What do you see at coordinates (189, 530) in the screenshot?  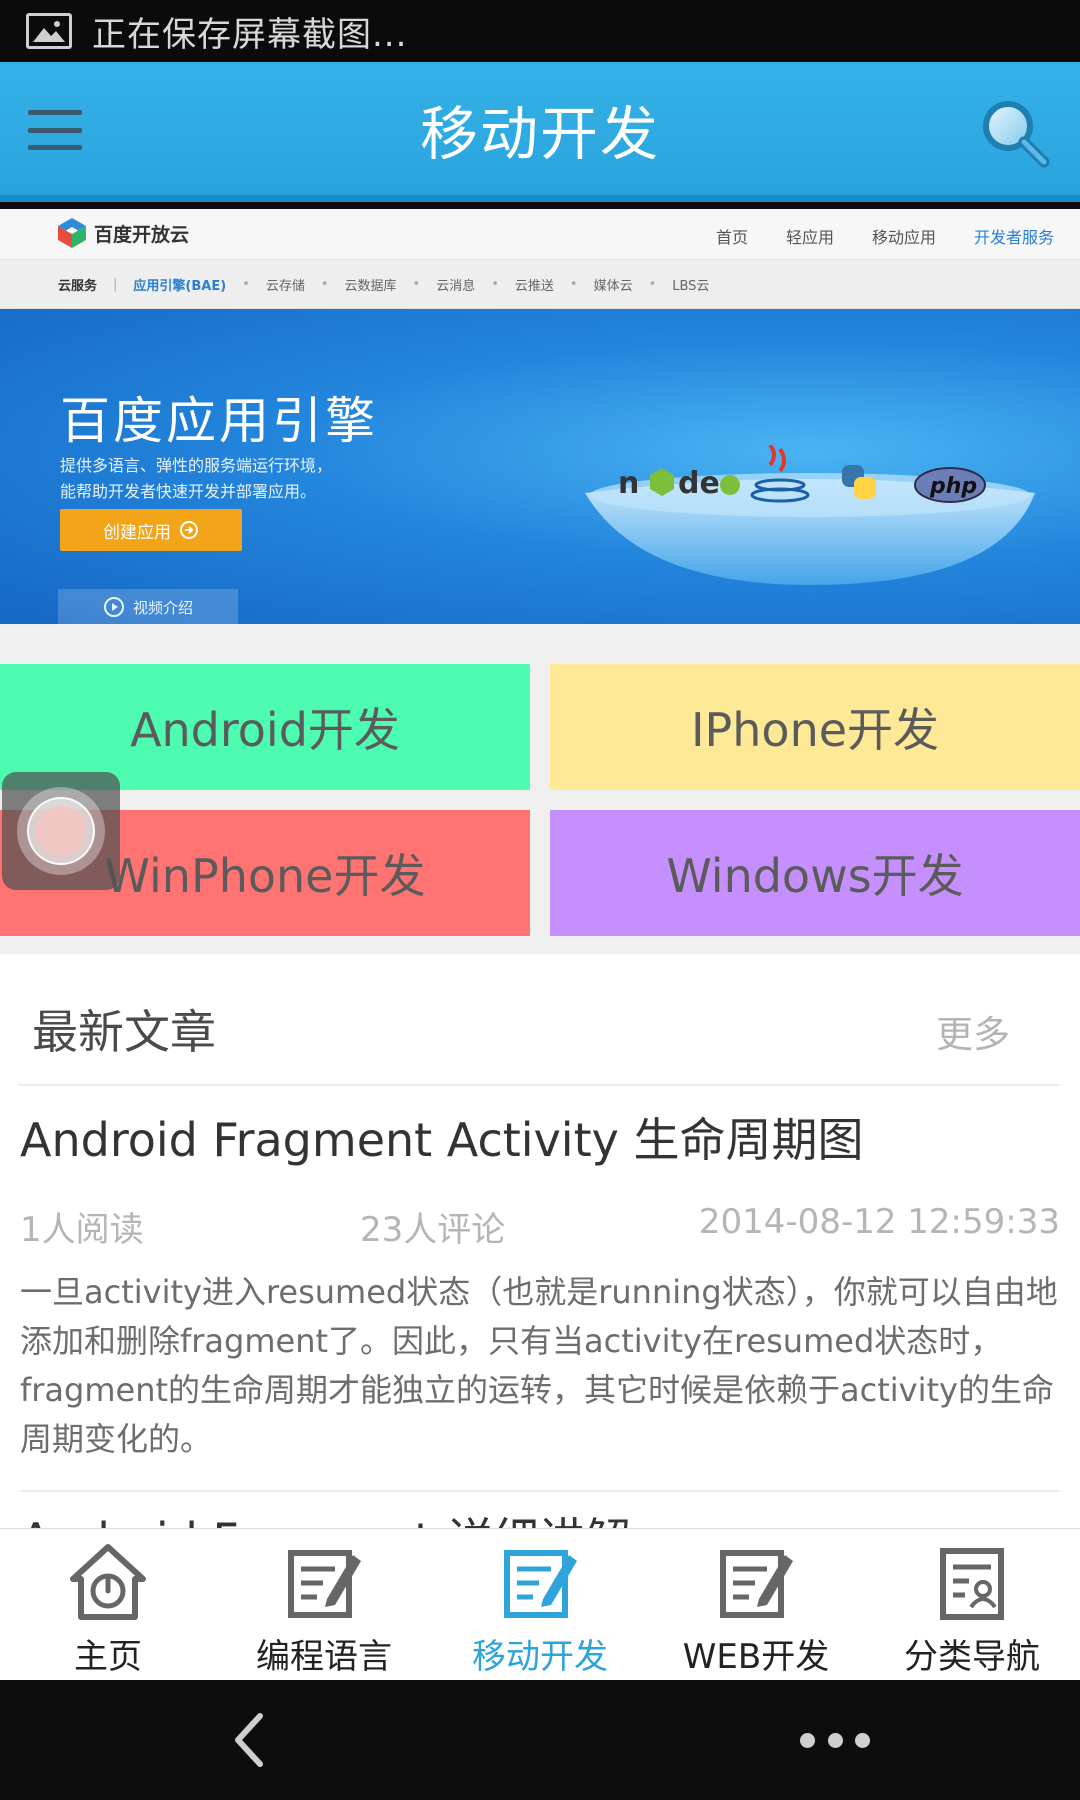 I see `arrow-circle-icon` at bounding box center [189, 530].